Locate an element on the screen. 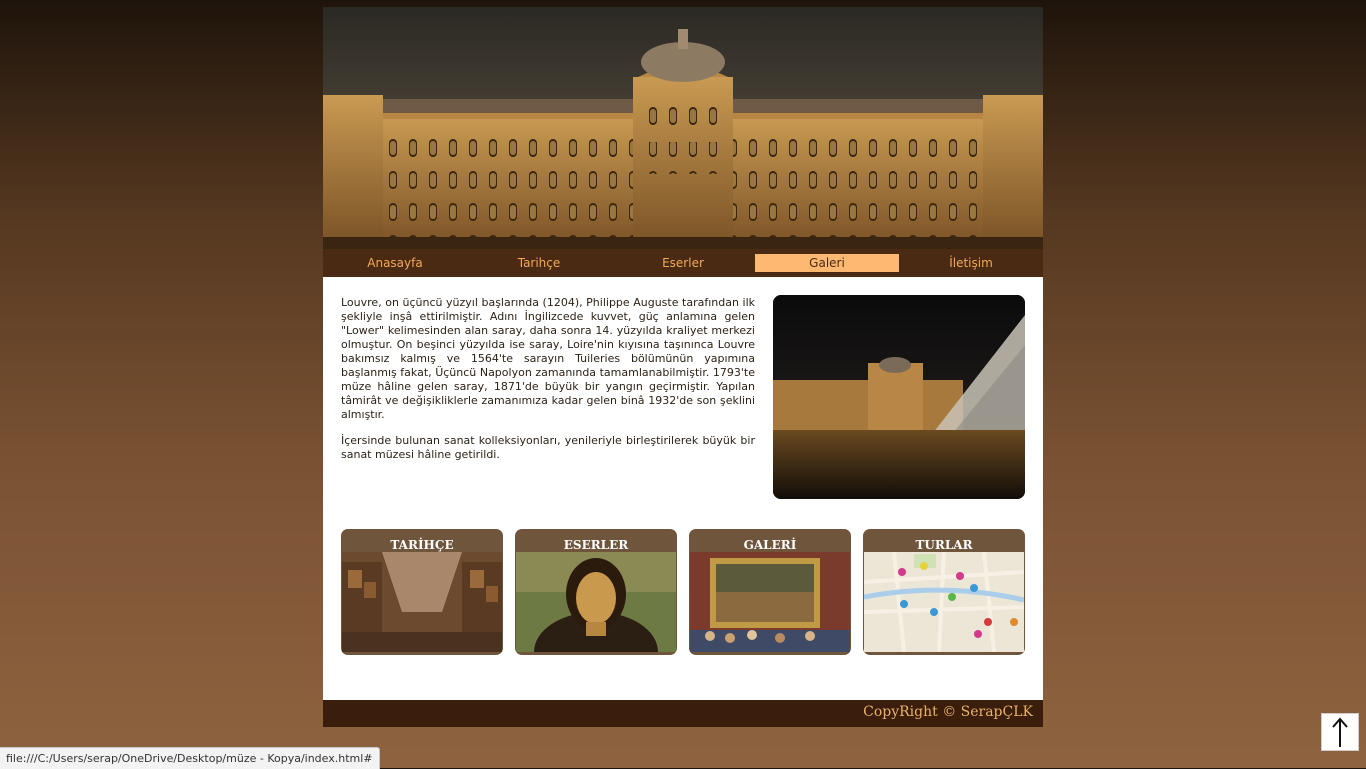 The height and width of the screenshot is (769, 1366). gallery-painting-image is located at coordinates (422, 602).